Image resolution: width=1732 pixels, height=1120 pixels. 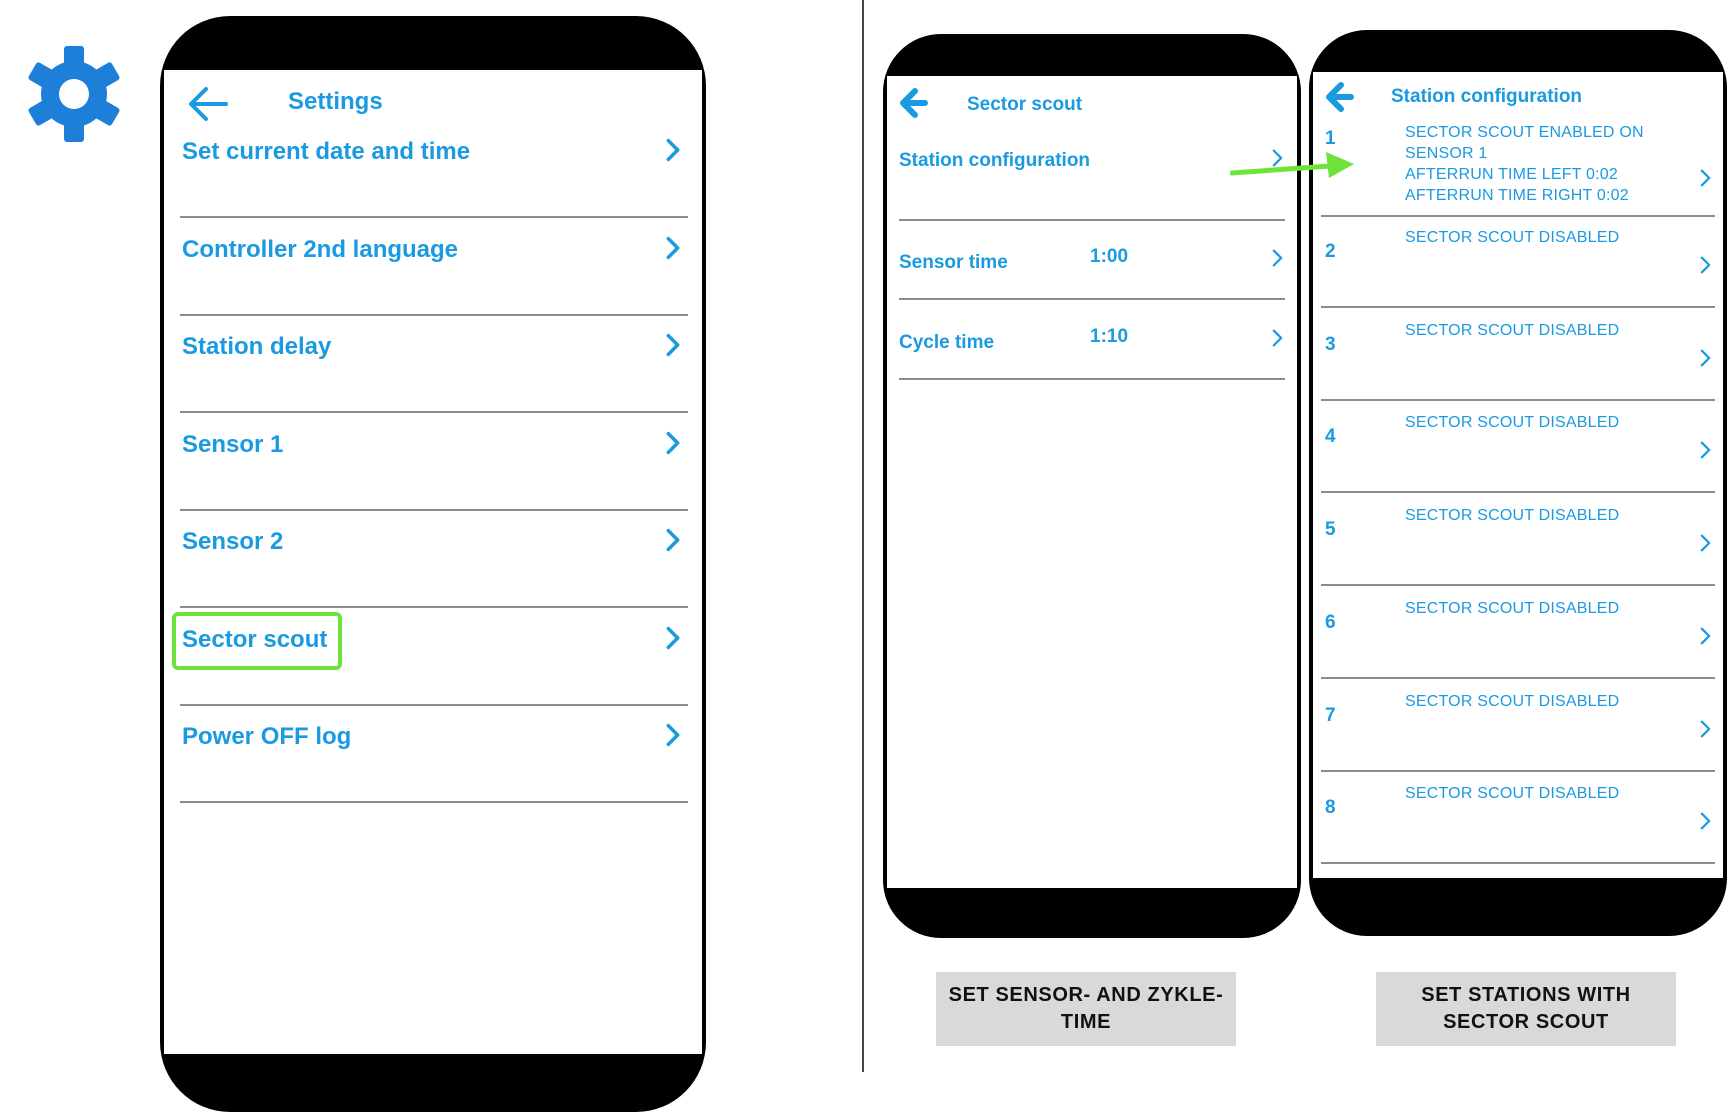 What do you see at coordinates (1518, 725) in the screenshot?
I see `station-item: 7 SECTOR SCOUT DISABLED` at bounding box center [1518, 725].